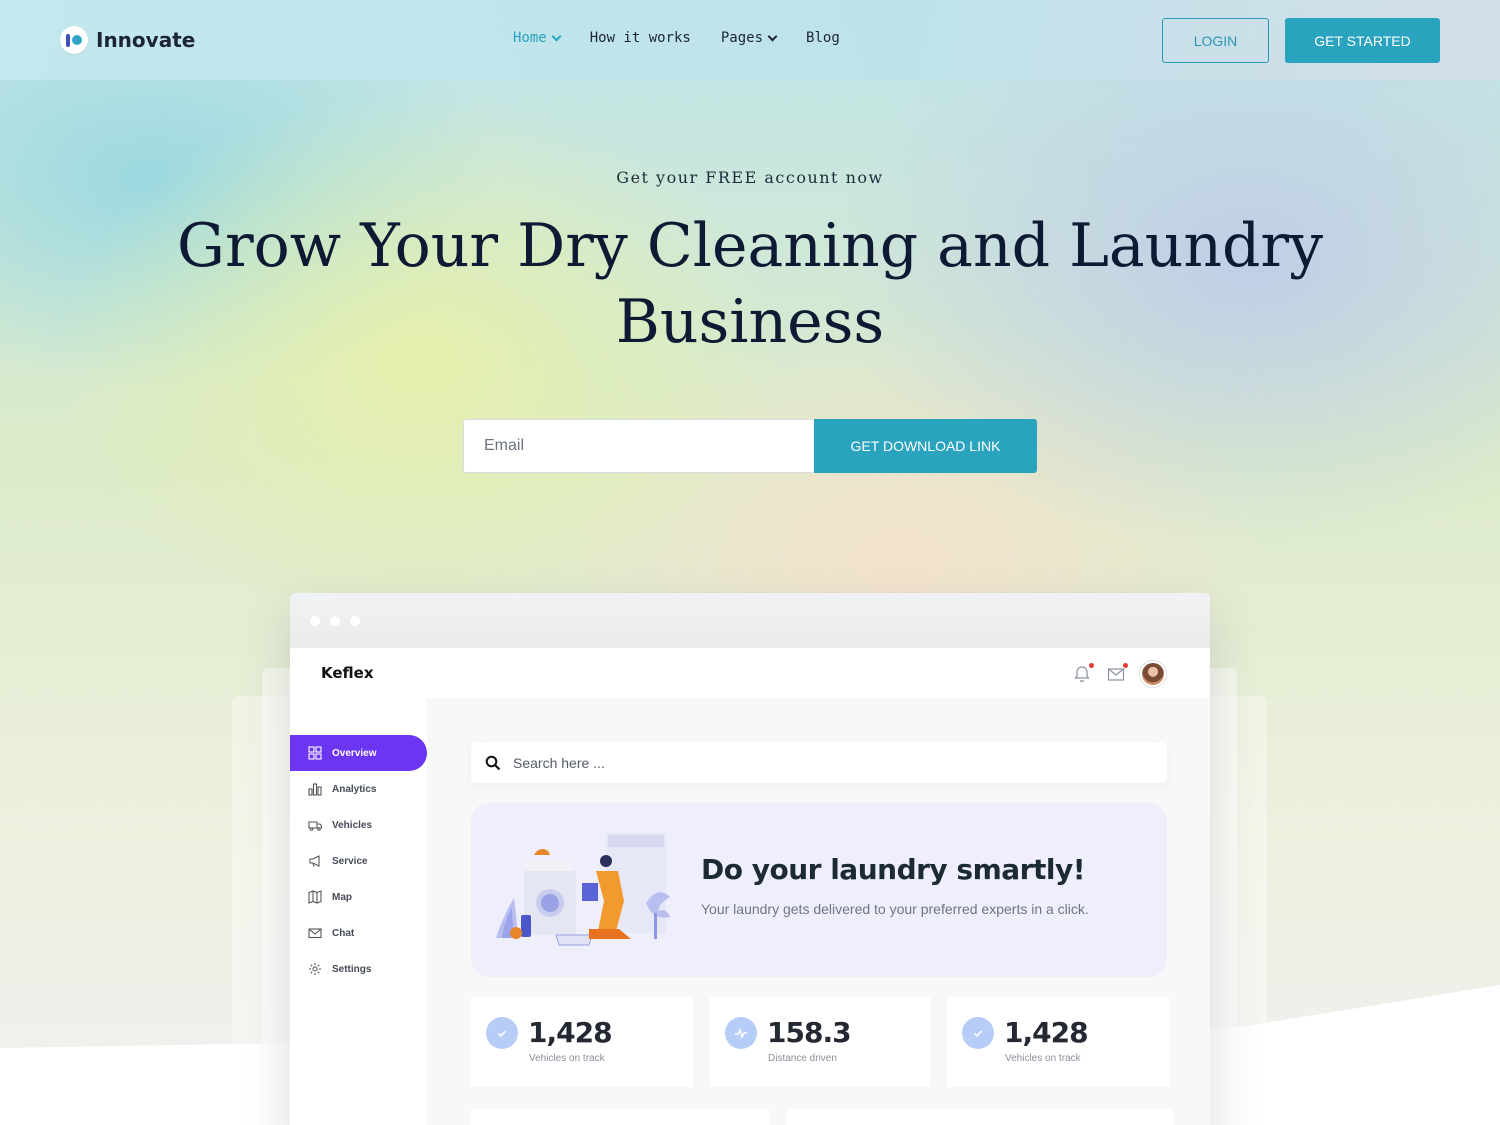 The width and height of the screenshot is (1500, 1125). What do you see at coordinates (750, 620) in the screenshot?
I see `browser-chrome` at bounding box center [750, 620].